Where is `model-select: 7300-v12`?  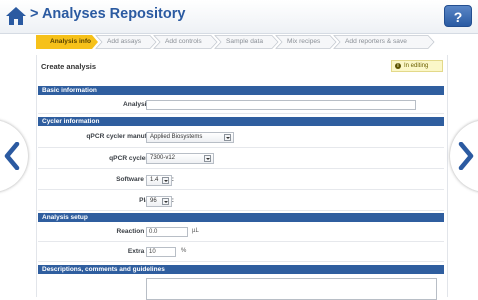 model-select: 7300-v12 is located at coordinates (180, 158).